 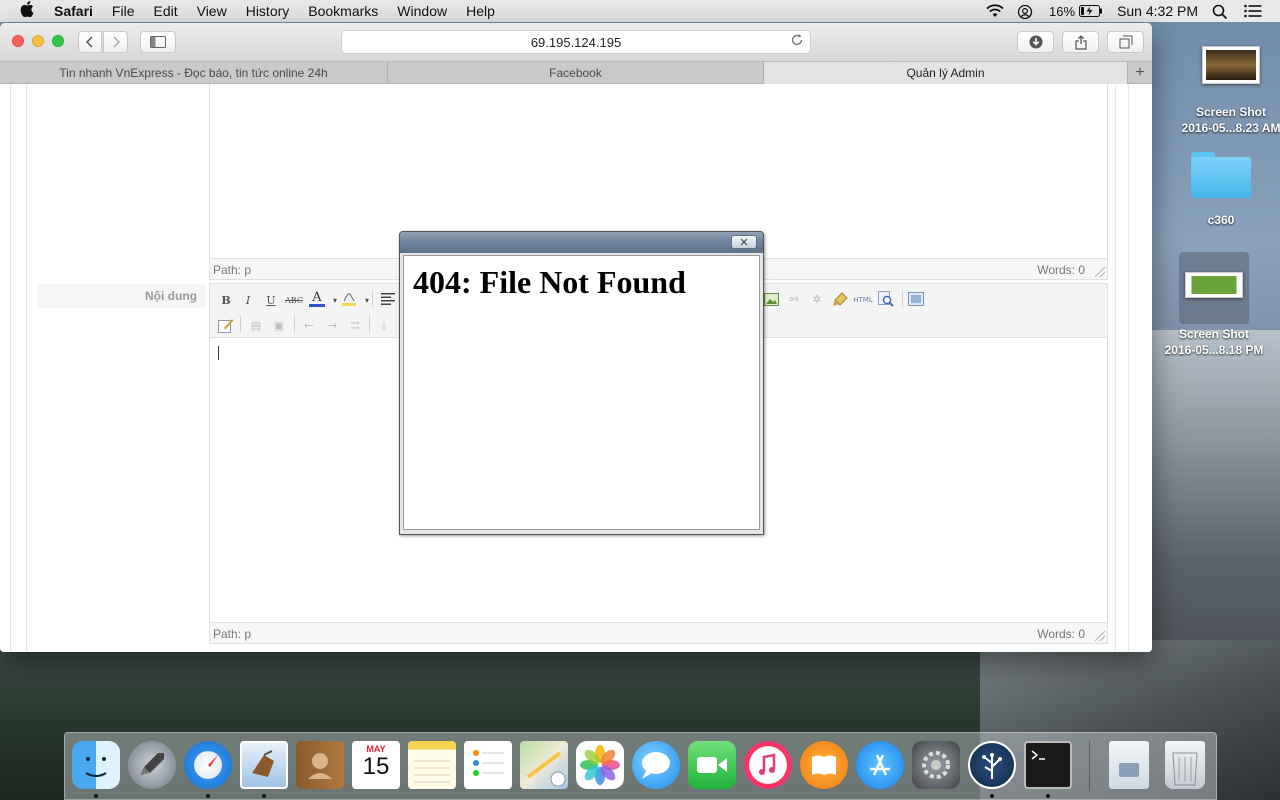 What do you see at coordinates (1221, 220) in the screenshot?
I see `desktop-item-label: c360` at bounding box center [1221, 220].